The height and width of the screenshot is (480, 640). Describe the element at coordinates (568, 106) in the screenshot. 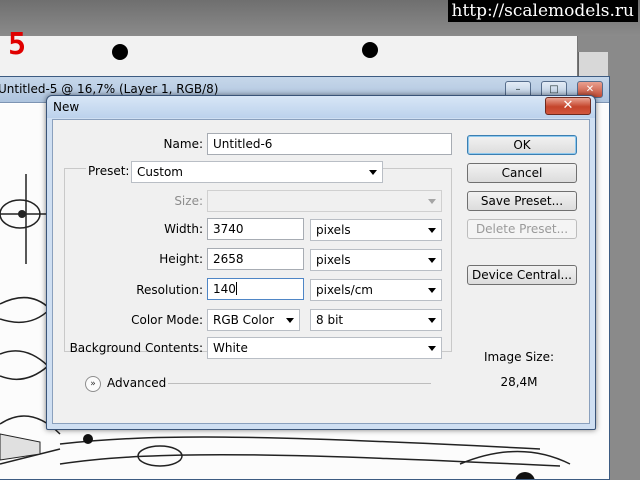

I see `dialog-close-button: ✕` at that location.